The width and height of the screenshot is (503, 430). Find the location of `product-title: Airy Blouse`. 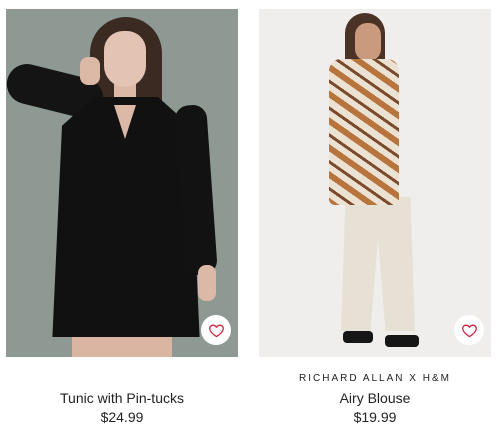

product-title: Airy Blouse is located at coordinates (375, 398).